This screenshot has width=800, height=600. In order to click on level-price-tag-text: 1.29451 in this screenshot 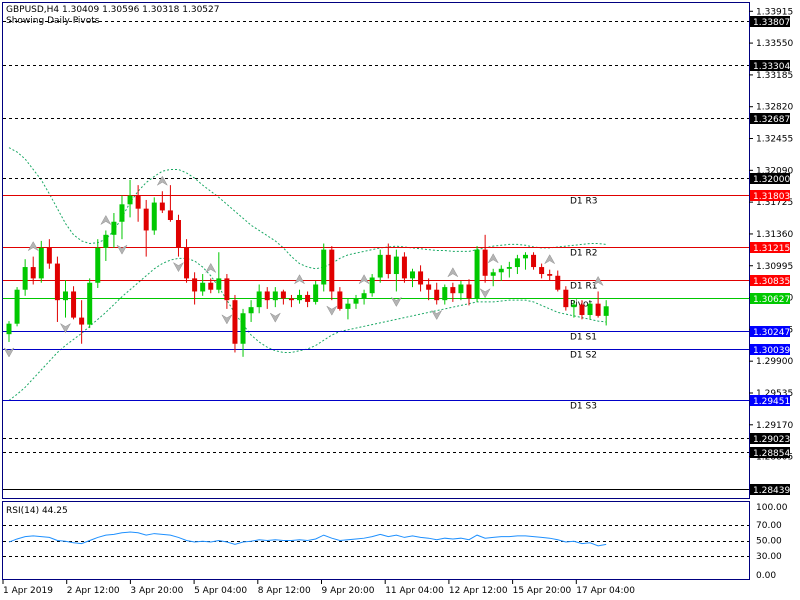, I will do `click(771, 402)`.